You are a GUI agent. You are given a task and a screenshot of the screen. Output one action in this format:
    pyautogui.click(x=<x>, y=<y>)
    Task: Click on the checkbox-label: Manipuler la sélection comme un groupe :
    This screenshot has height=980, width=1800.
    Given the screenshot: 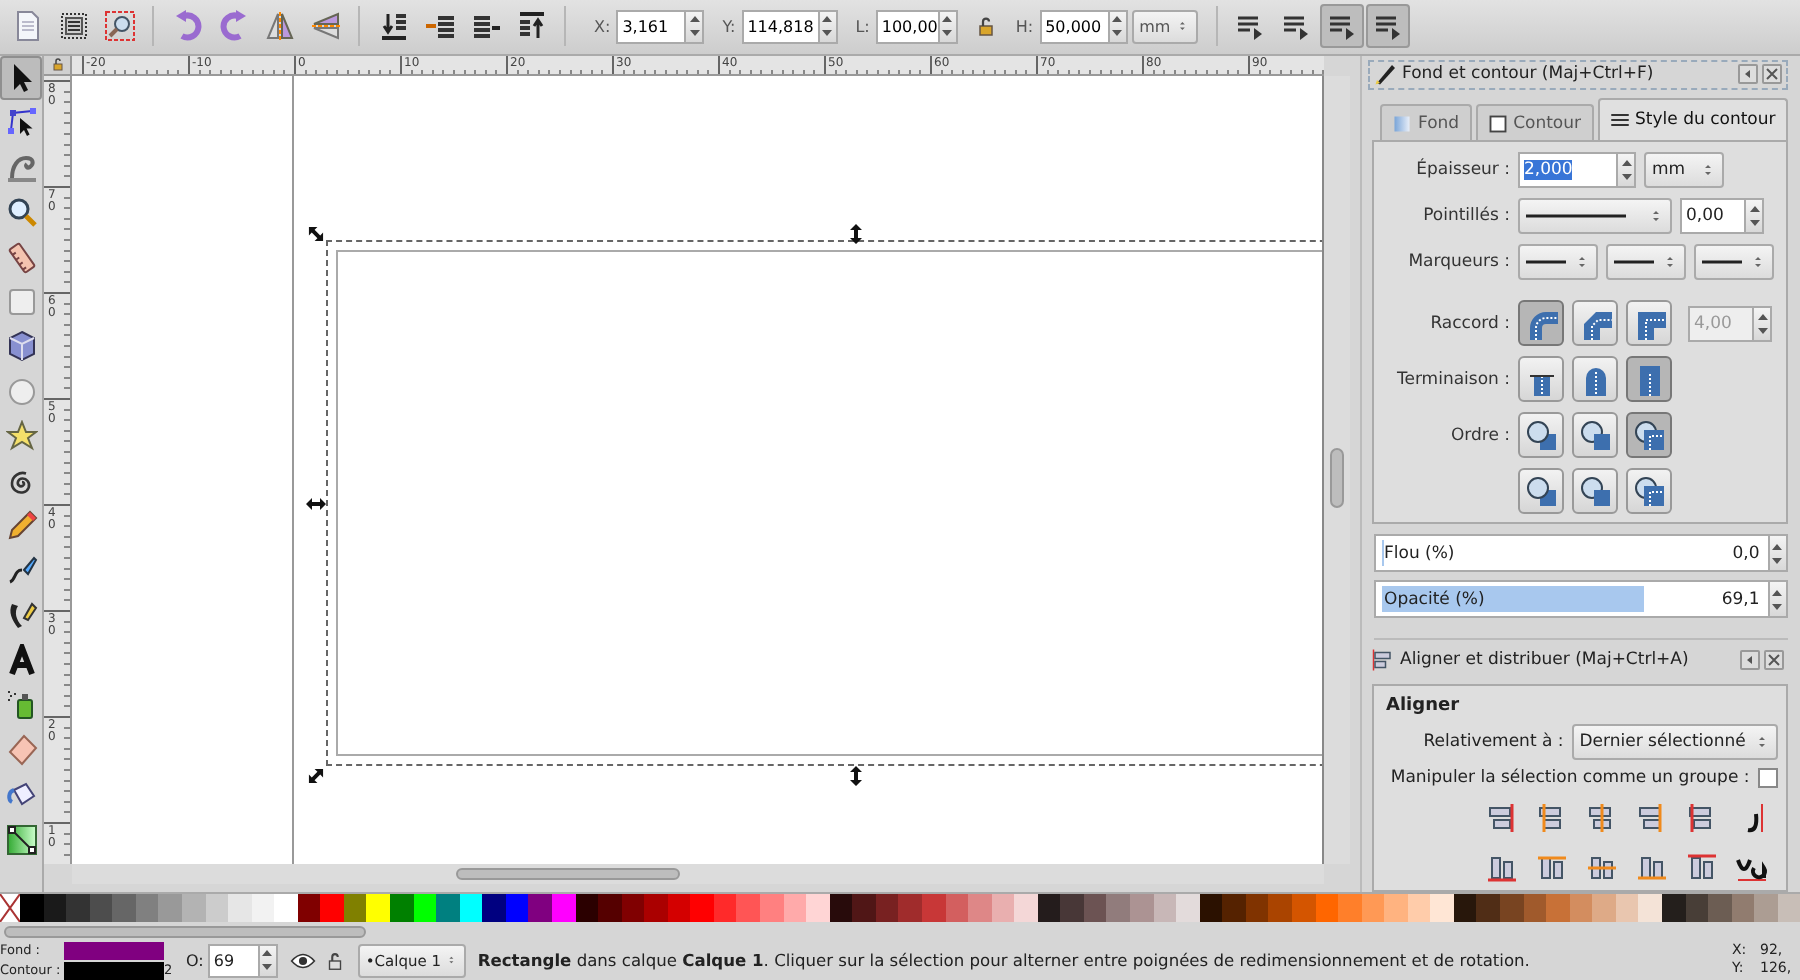 What is the action you would take?
    pyautogui.click(x=1570, y=777)
    